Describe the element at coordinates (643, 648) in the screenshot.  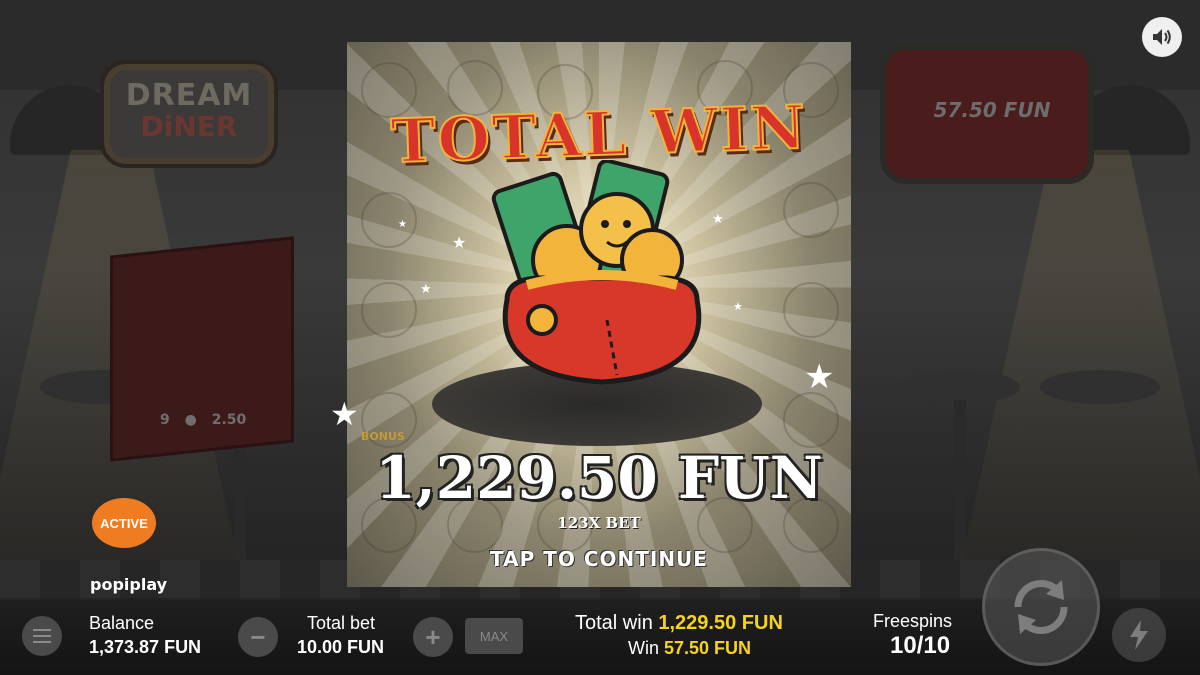
I see `win-label: Win` at that location.